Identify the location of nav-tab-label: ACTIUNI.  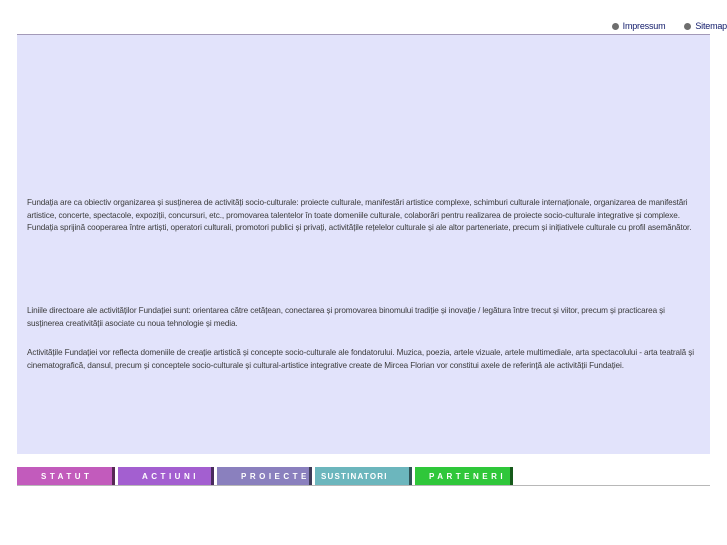
(170, 476).